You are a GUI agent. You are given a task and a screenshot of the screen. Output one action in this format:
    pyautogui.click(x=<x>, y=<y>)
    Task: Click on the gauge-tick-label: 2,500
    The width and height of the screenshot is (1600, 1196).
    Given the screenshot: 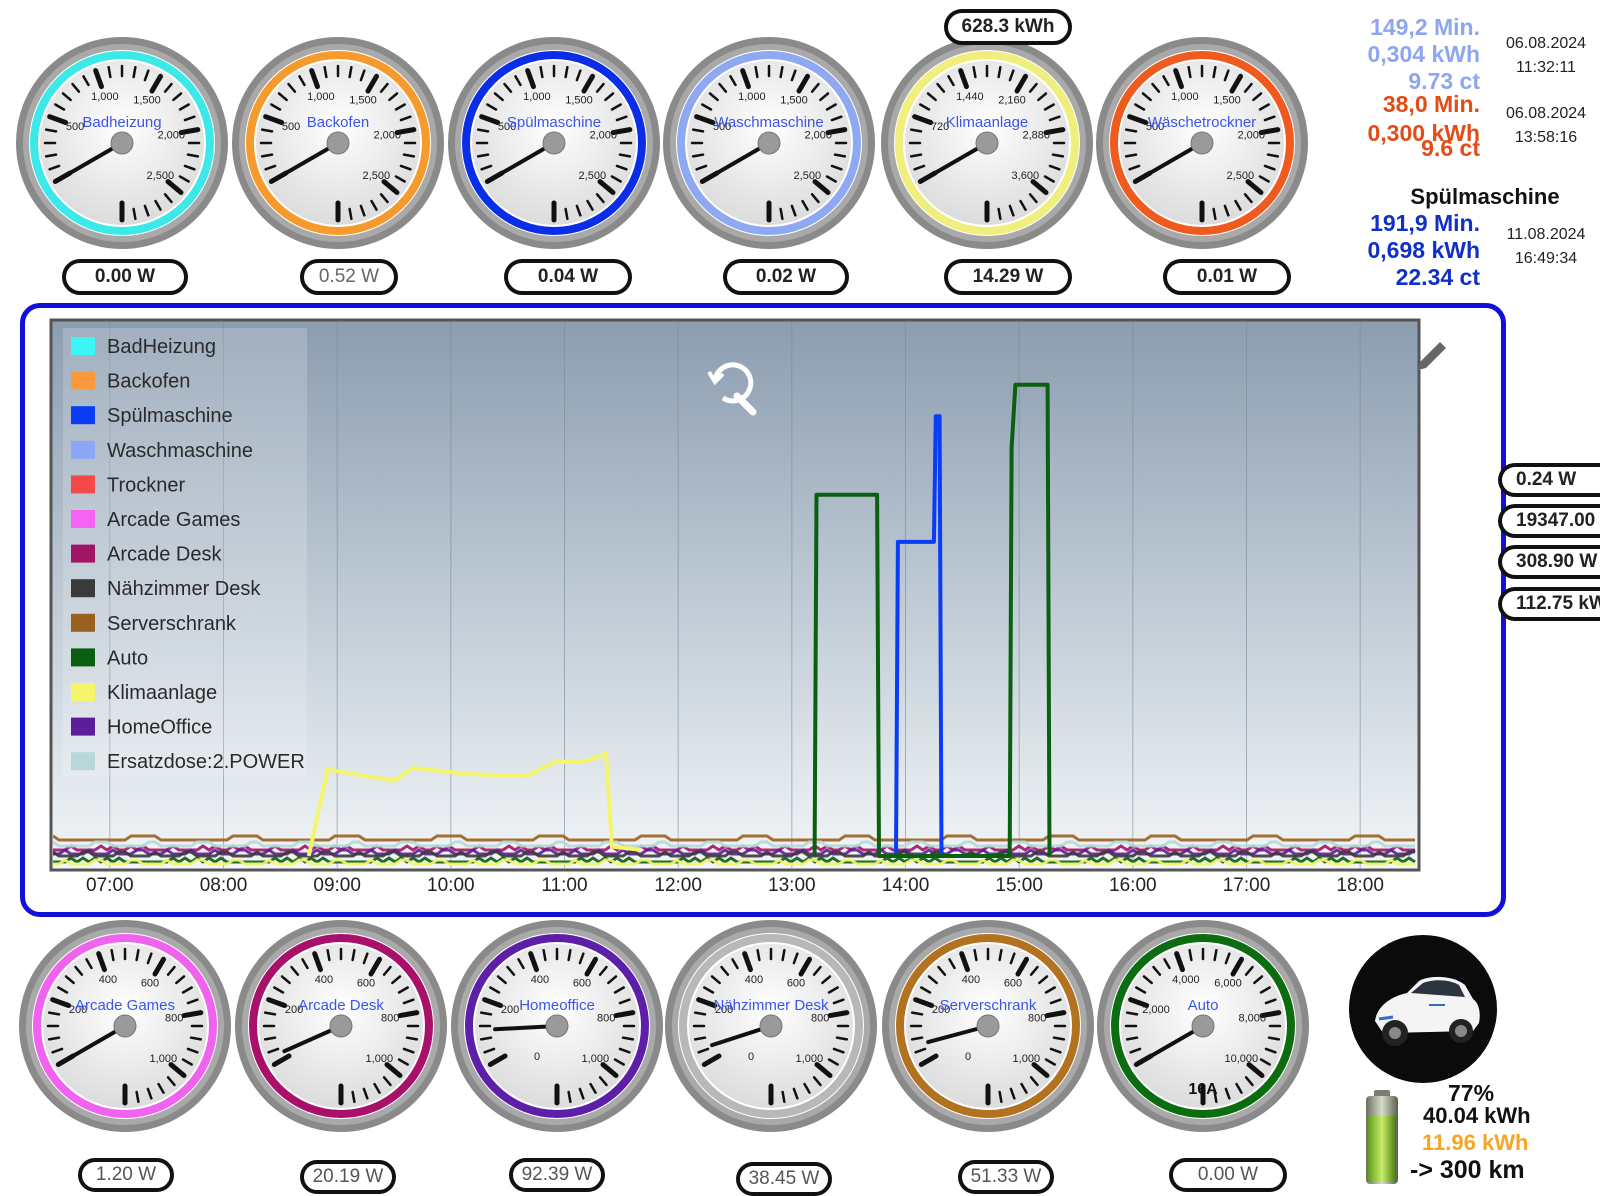 What is the action you would take?
    pyautogui.click(x=161, y=176)
    